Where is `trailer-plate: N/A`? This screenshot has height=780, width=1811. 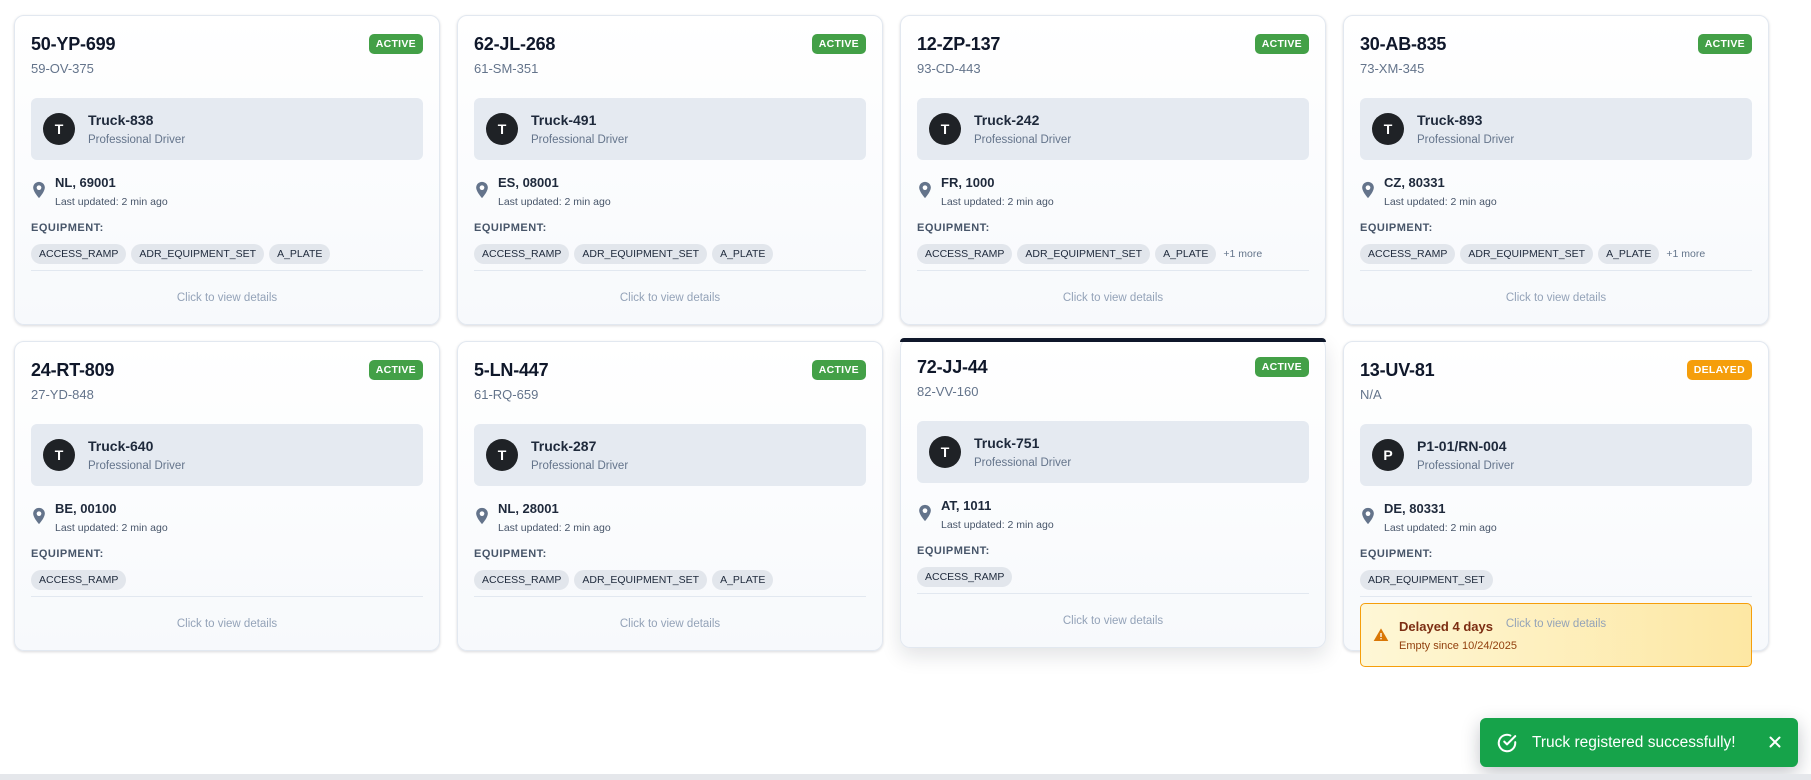
trailer-plate: N/A is located at coordinates (1371, 394).